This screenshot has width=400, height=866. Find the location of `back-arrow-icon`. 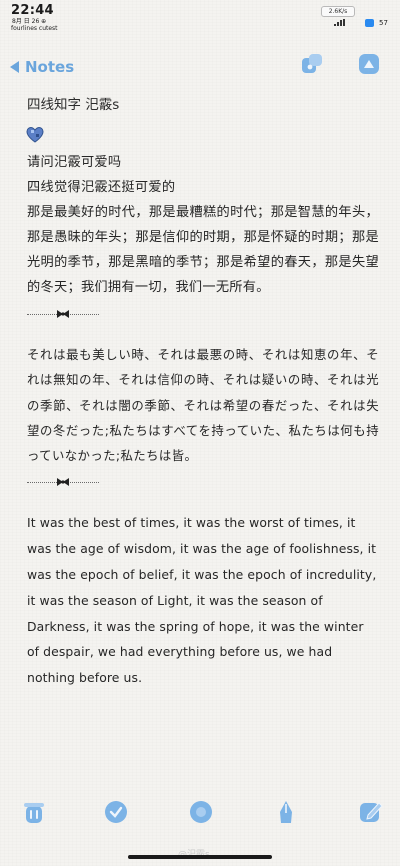

back-arrow-icon is located at coordinates (14, 67).